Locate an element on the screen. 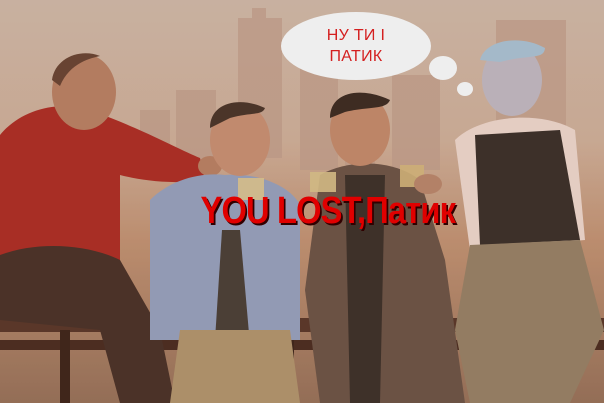  thought-bubble-text: НУ ТИ І ПАТИК is located at coordinates (356, 46).